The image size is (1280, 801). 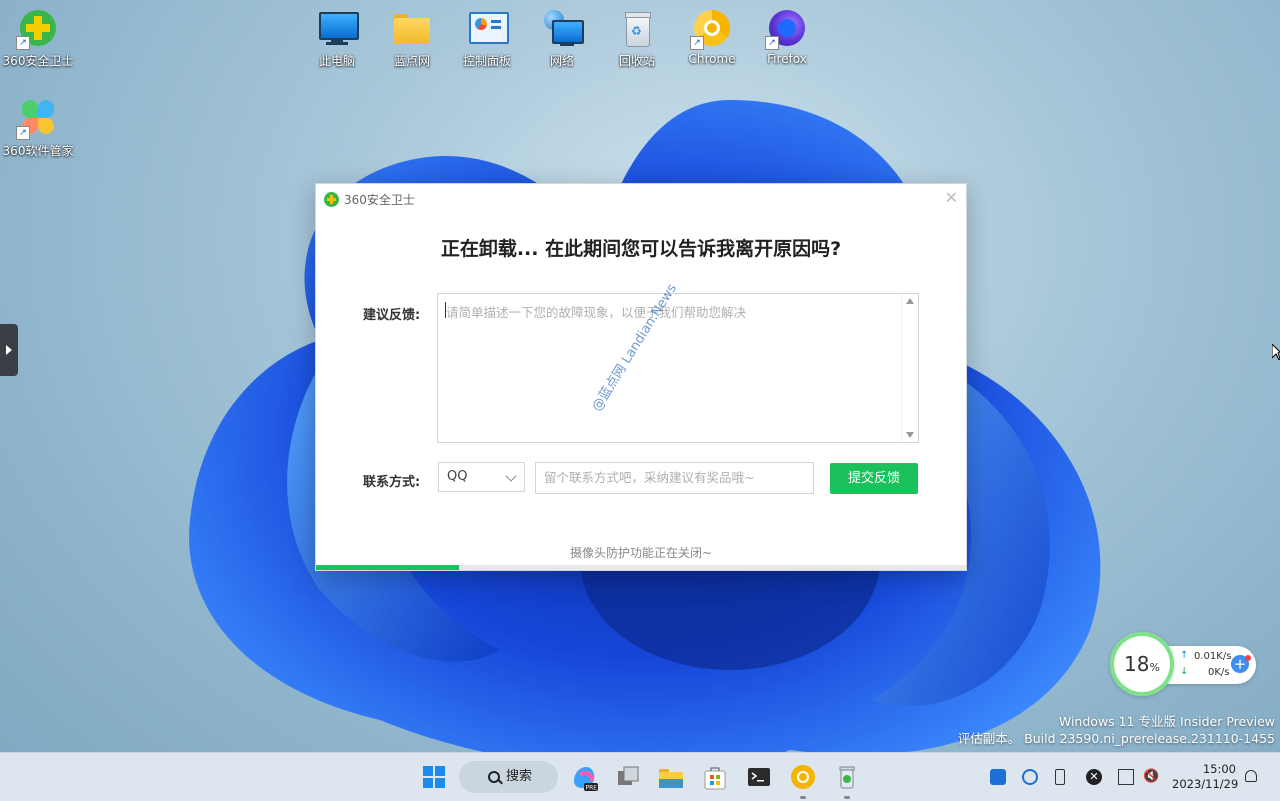 I want to click on upload-arrow-icon: ↑, so click(x=1184, y=655).